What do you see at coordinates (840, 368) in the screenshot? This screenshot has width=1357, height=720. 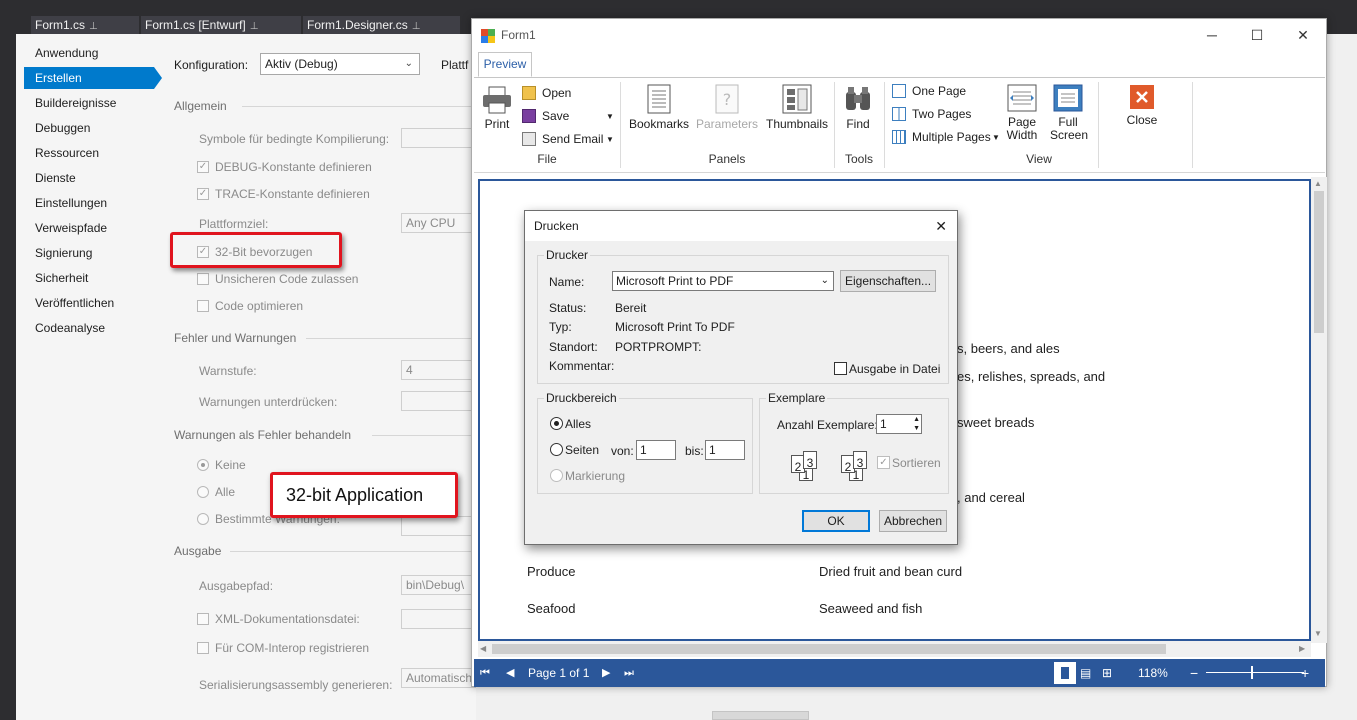 I see `print-to-file-checkbox` at bounding box center [840, 368].